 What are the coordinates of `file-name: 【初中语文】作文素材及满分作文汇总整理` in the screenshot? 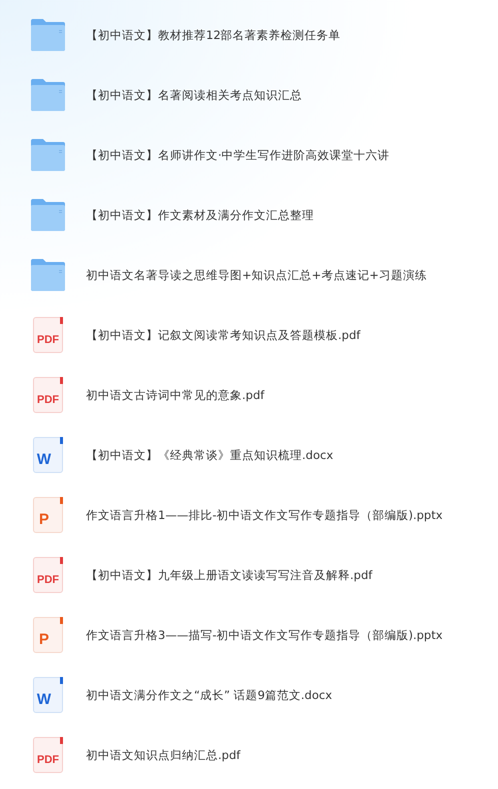 It's located at (200, 215).